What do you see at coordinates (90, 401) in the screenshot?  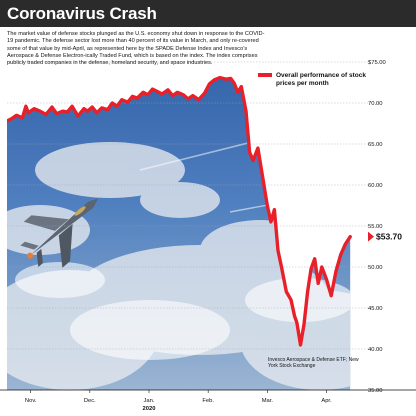 I see `x-tick-label: Dec.` at bounding box center [90, 401].